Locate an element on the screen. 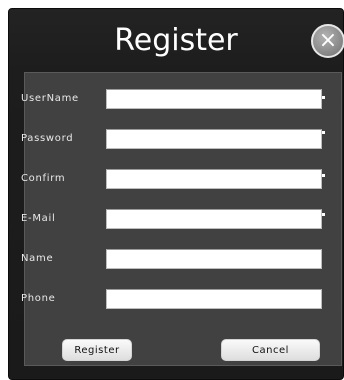  confirm-label: Confirm is located at coordinates (43, 178).